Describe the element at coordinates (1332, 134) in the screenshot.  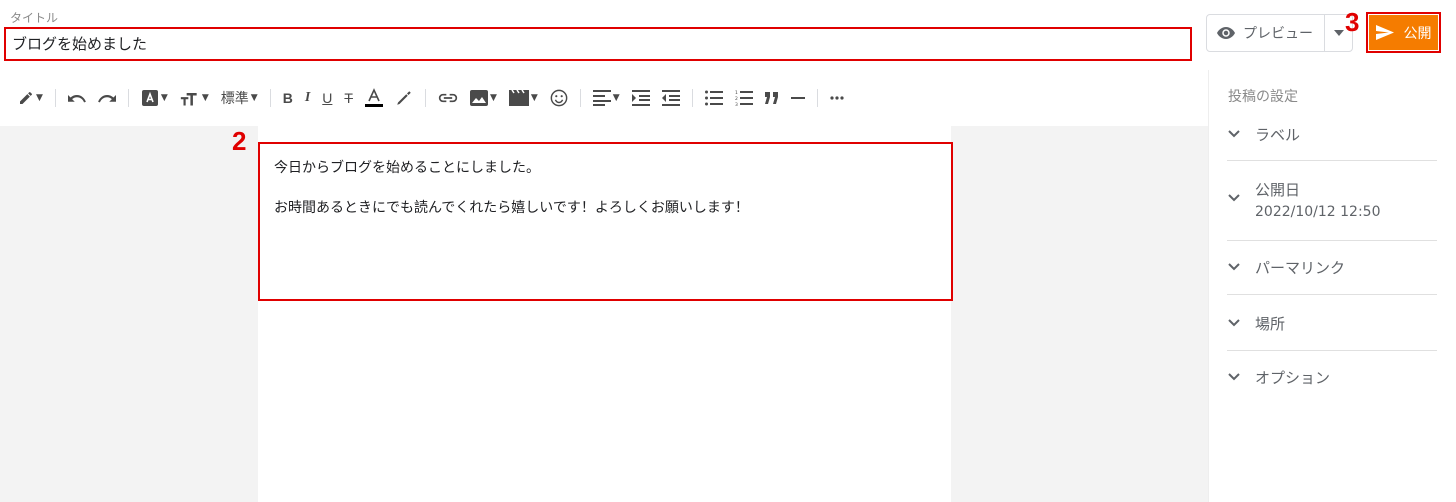
I see `sidebar-item-labels: ラベル` at that location.